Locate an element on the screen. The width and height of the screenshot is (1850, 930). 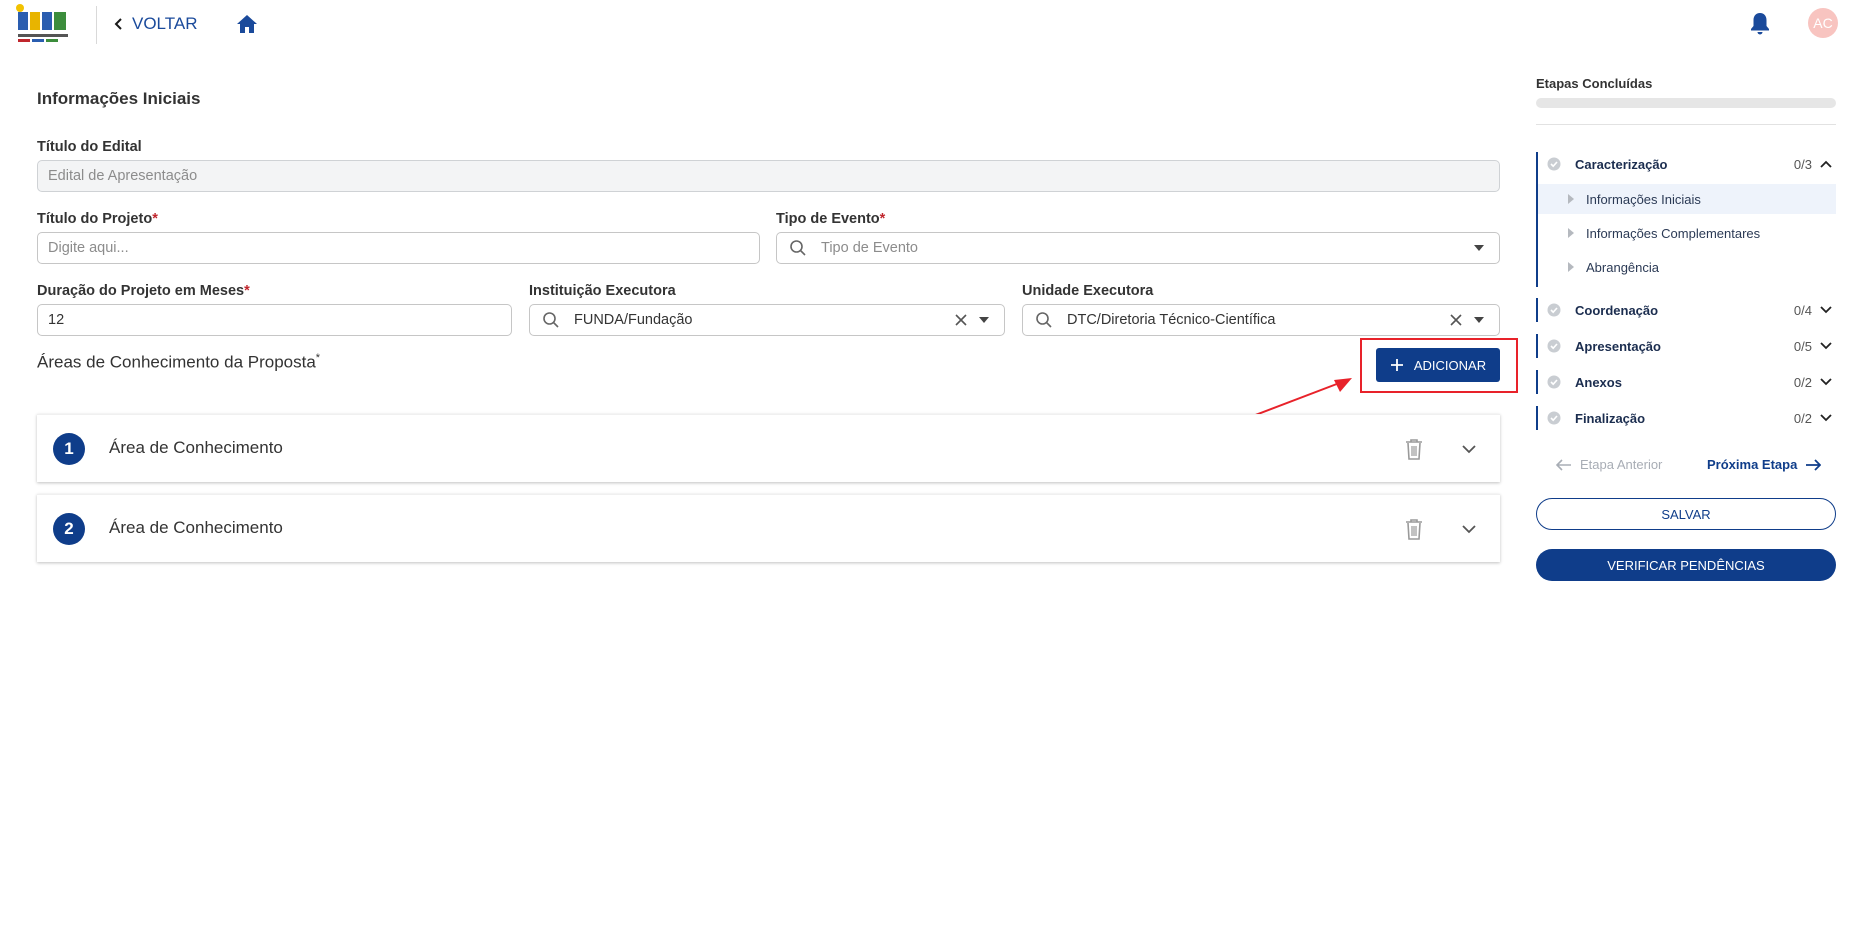
titulo-edital-label: Título do Edital is located at coordinates (89, 147).